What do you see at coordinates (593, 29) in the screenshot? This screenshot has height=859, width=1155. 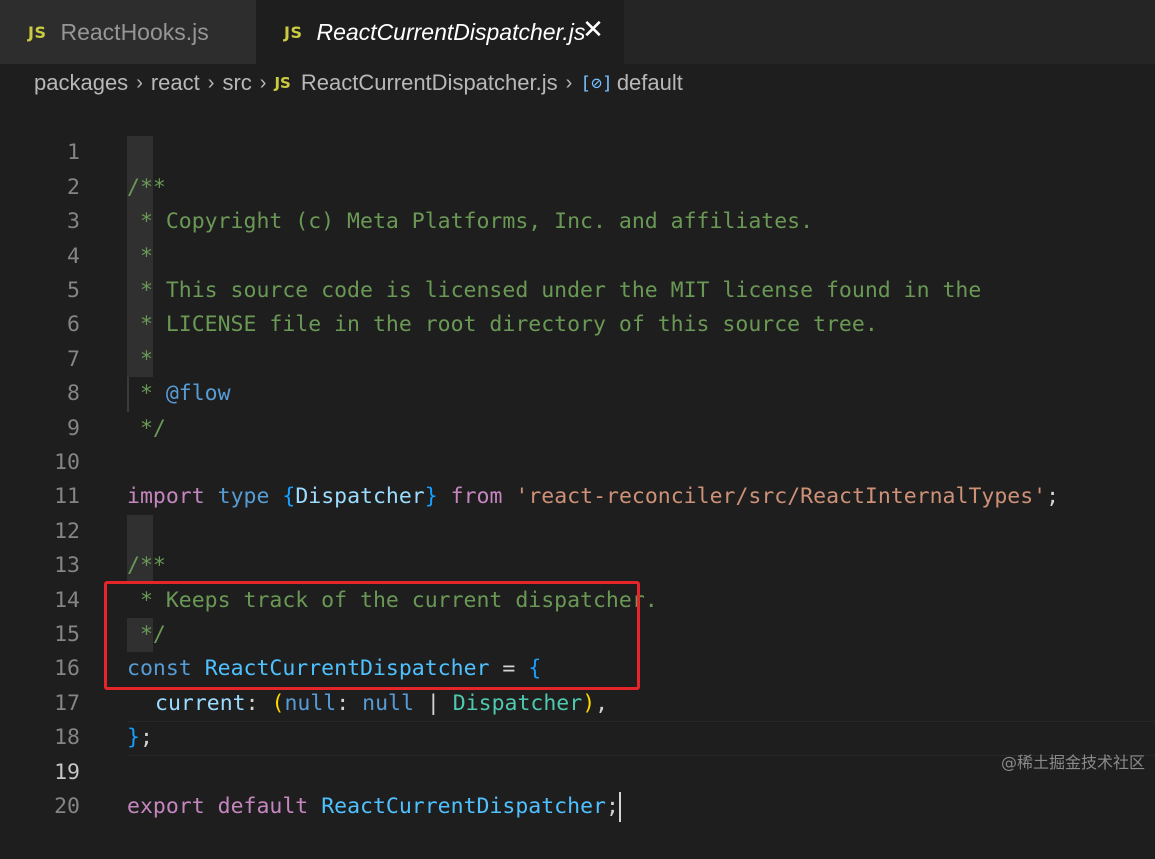 I see `close-icon: ✕` at bounding box center [593, 29].